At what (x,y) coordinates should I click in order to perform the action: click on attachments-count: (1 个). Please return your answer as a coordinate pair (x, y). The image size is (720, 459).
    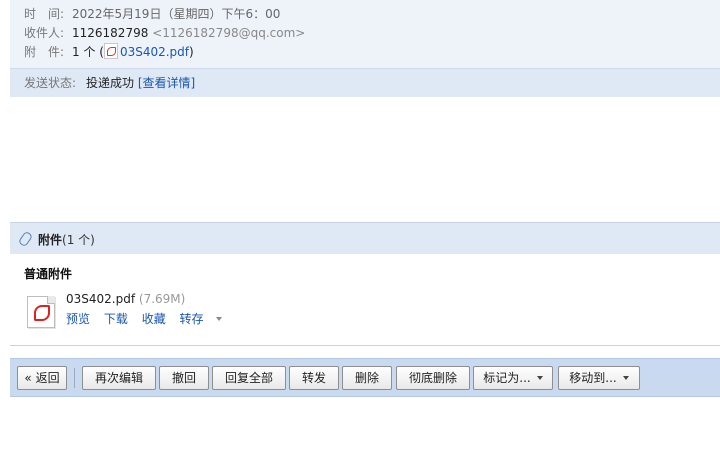
    Looking at the image, I should click on (78, 240).